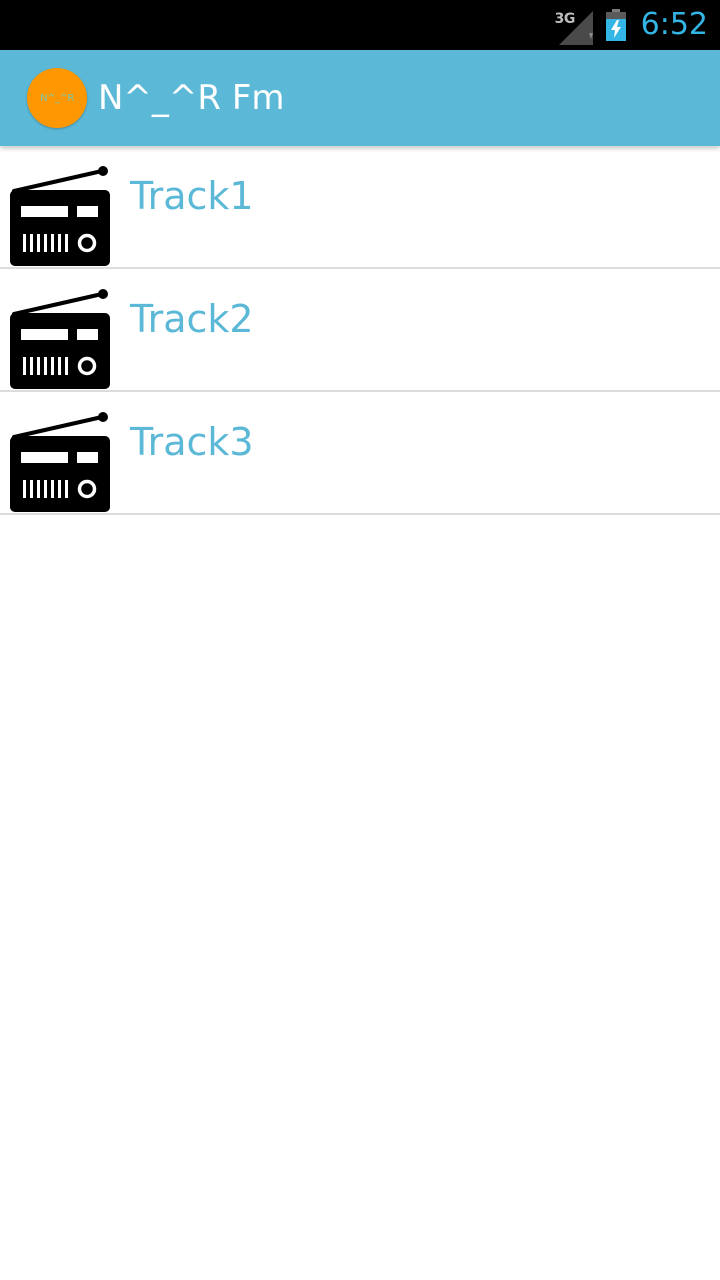  I want to click on app-logo-text: N^_^R, so click(57, 98).